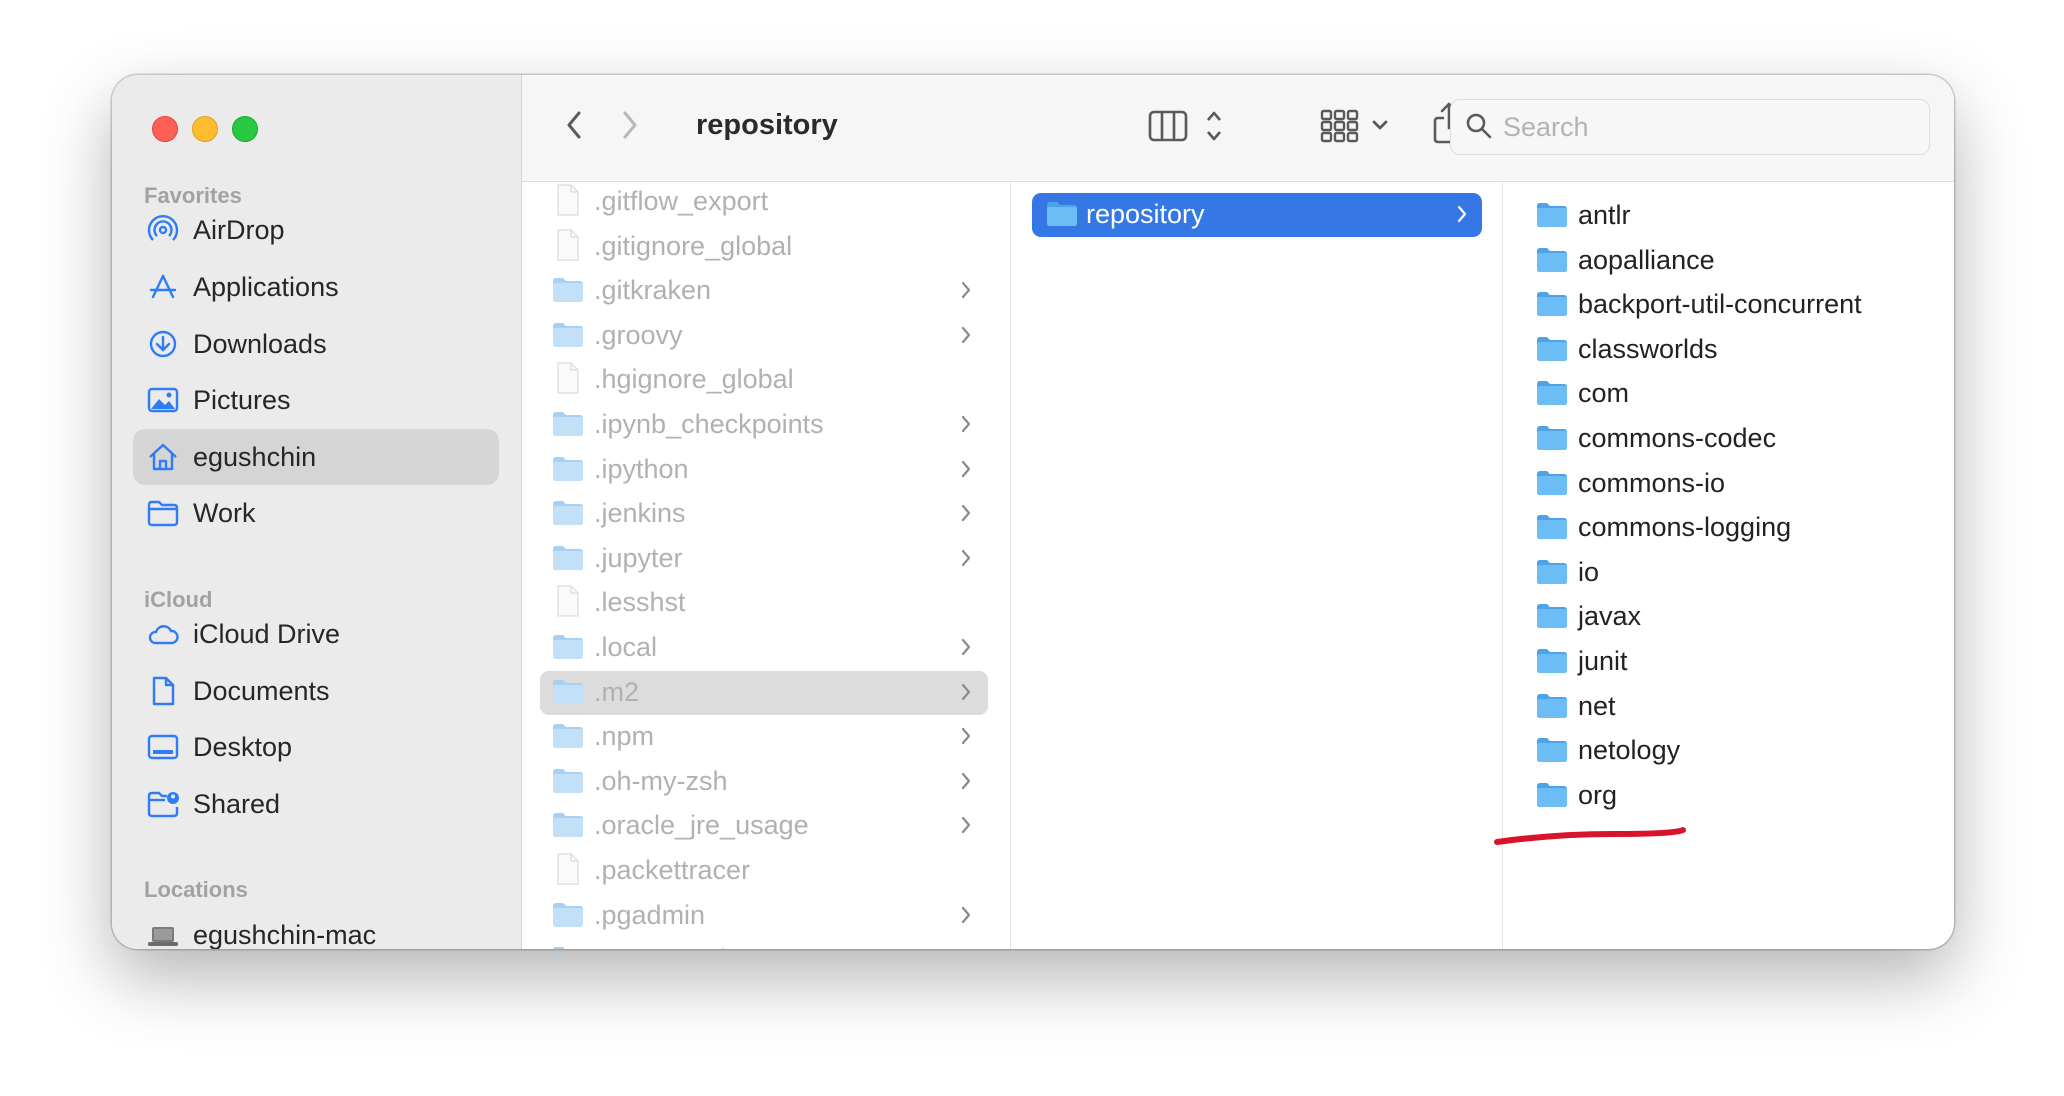  I want to click on row-label: .postgresql, so click(660, 946).